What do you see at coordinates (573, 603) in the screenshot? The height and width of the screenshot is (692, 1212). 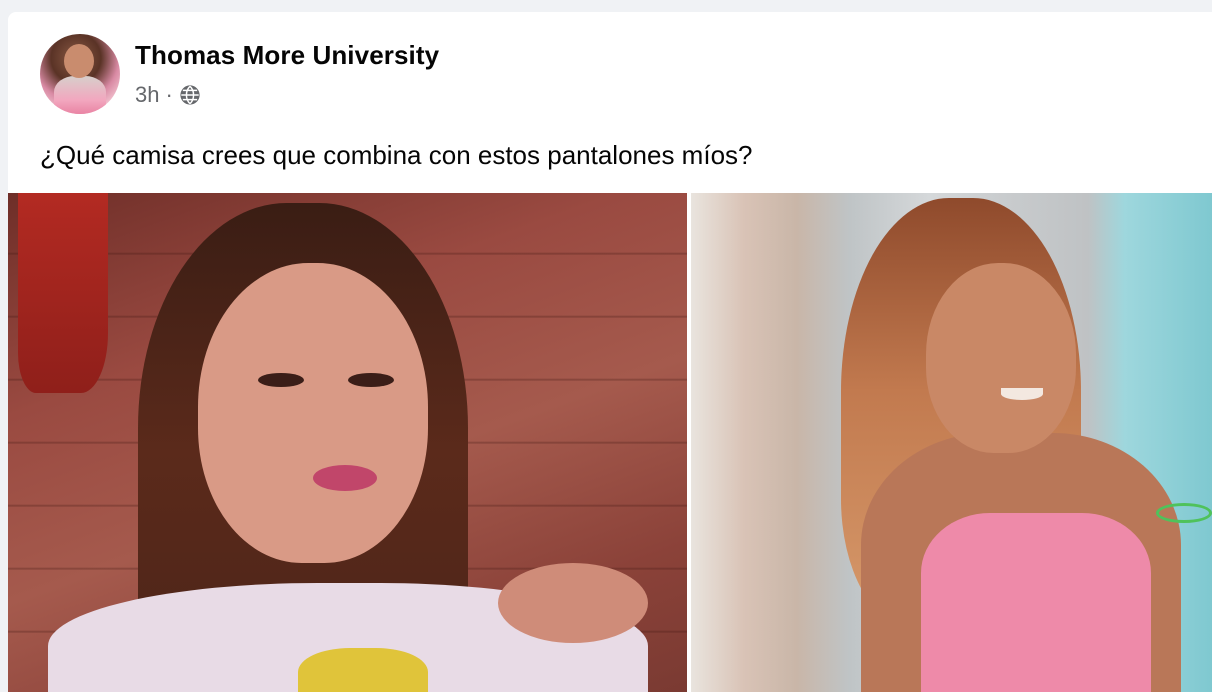 I see `hand-shape` at bounding box center [573, 603].